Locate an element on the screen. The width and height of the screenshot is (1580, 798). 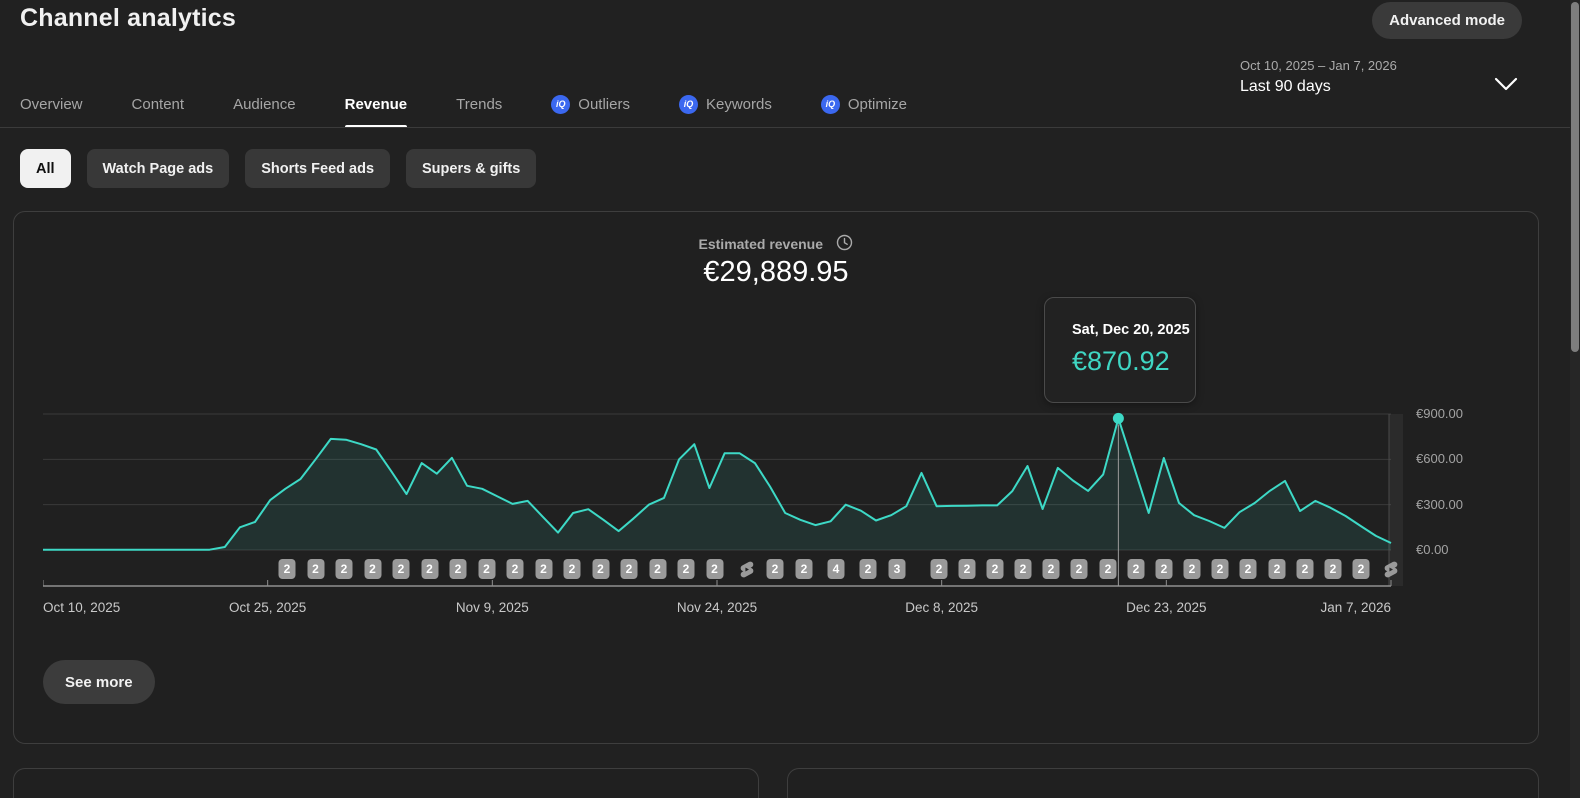
chart-tooltip: Sat, Dec 20, 2025 €870.92 is located at coordinates (1120, 350).